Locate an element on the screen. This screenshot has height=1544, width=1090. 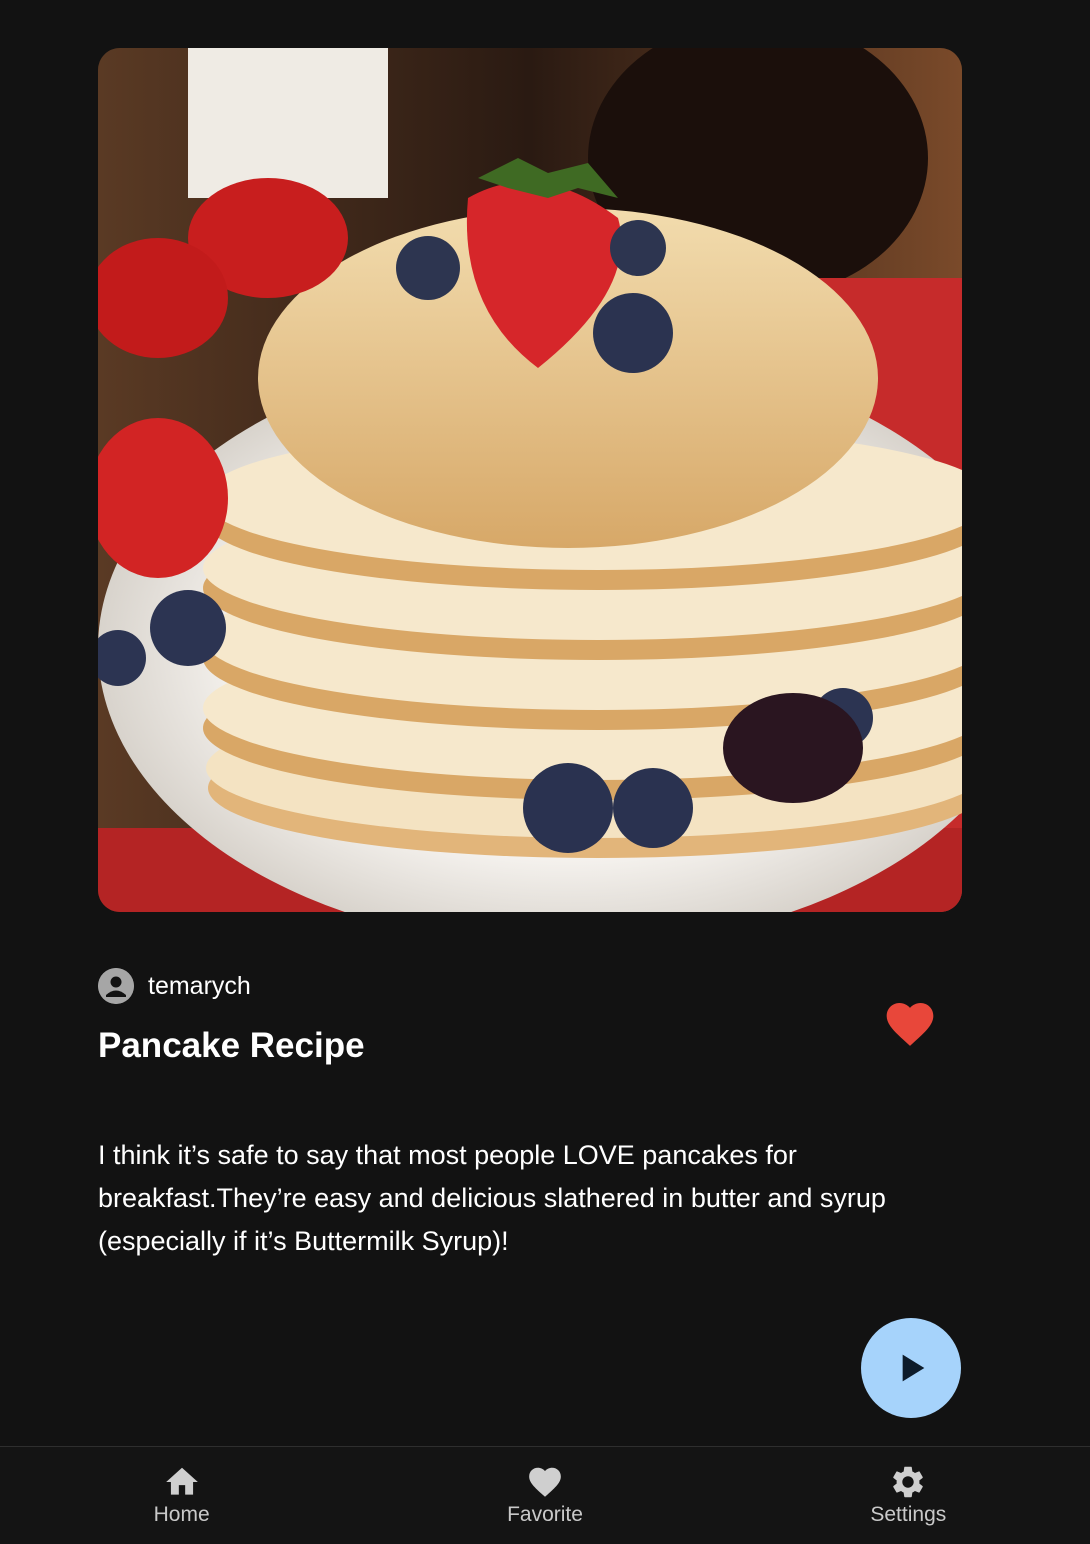
favorite-button is located at coordinates (910, 1024).